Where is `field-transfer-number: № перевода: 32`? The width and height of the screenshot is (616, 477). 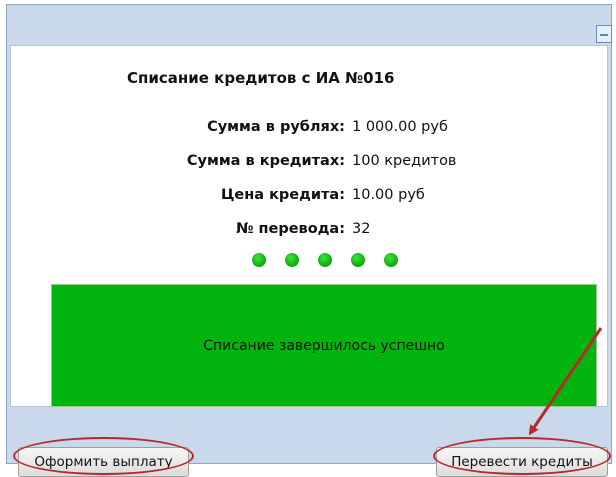 field-transfer-number: № перевода: 32 is located at coordinates (310, 232).